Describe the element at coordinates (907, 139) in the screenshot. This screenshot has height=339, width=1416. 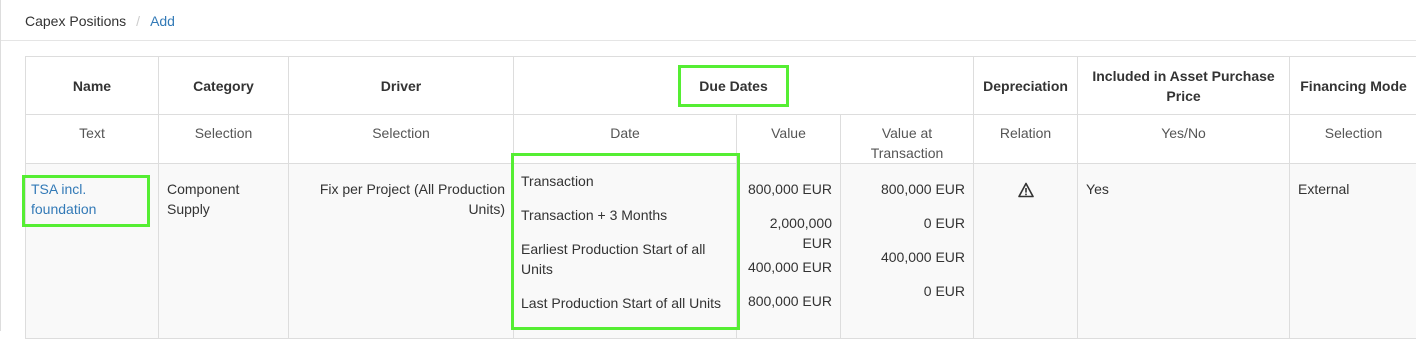
I see `subheader-value-at-transaction: Value at Transaction` at that location.